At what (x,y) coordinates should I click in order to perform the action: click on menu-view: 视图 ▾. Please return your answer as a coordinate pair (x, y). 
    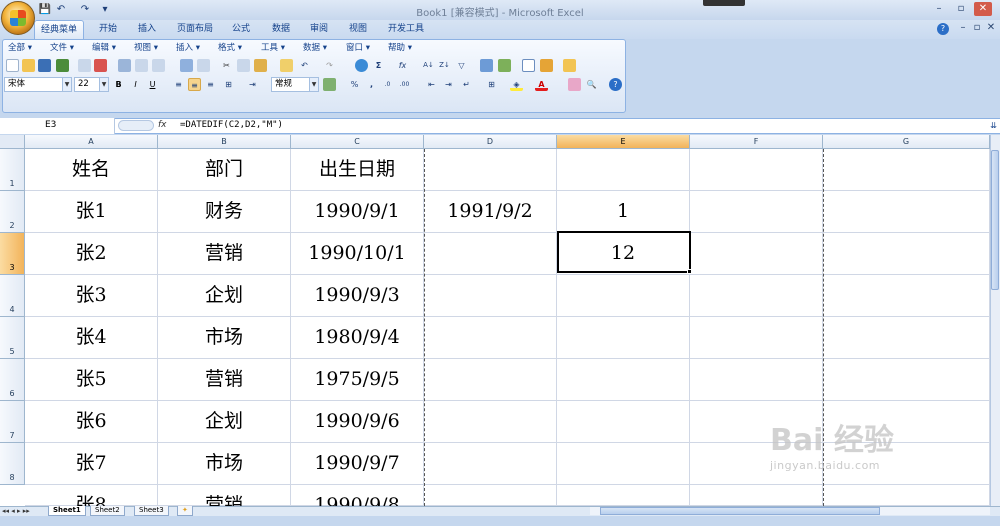
    Looking at the image, I should click on (146, 48).